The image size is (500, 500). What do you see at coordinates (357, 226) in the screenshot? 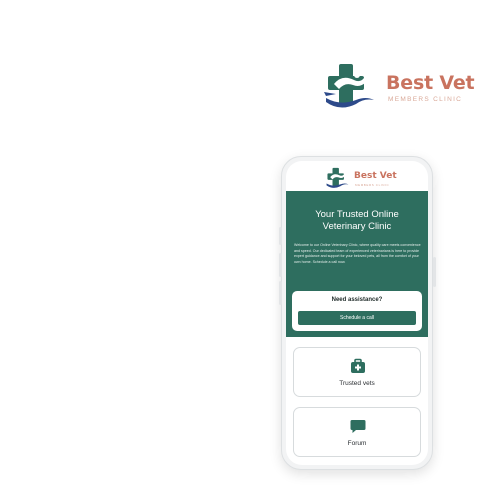
I see `hero-title-line: Veterinary Clinic` at bounding box center [357, 226].